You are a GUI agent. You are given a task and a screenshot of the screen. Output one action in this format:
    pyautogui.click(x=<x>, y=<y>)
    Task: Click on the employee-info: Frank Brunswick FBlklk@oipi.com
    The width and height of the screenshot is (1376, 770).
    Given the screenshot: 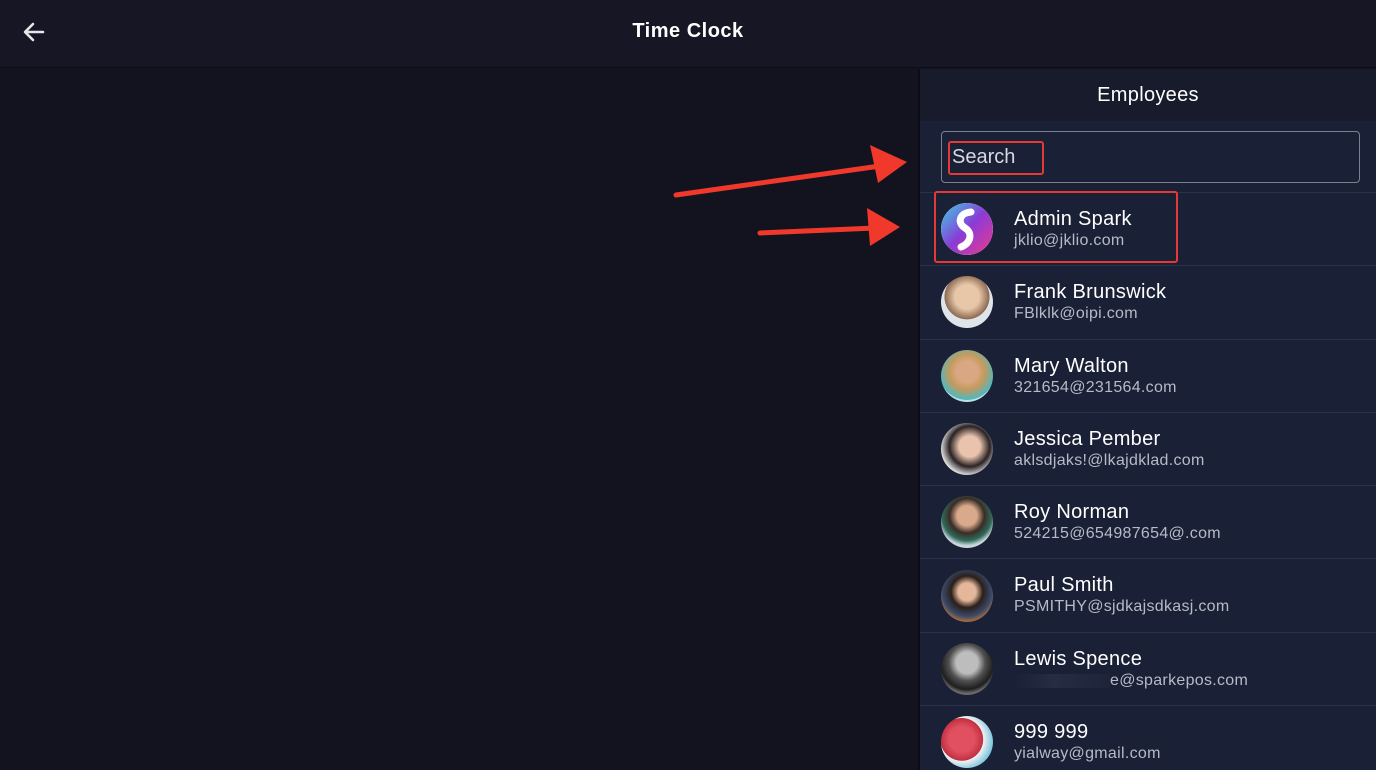 What is the action you would take?
    pyautogui.click(x=1090, y=302)
    